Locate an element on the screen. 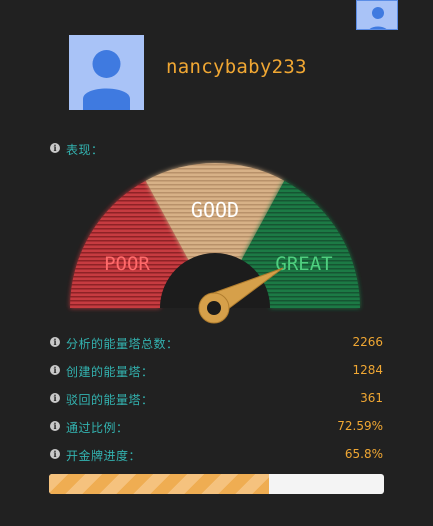 Image resolution: width=433 pixels, height=526 pixels. gauge-label-good: GOOD is located at coordinates (215, 210).